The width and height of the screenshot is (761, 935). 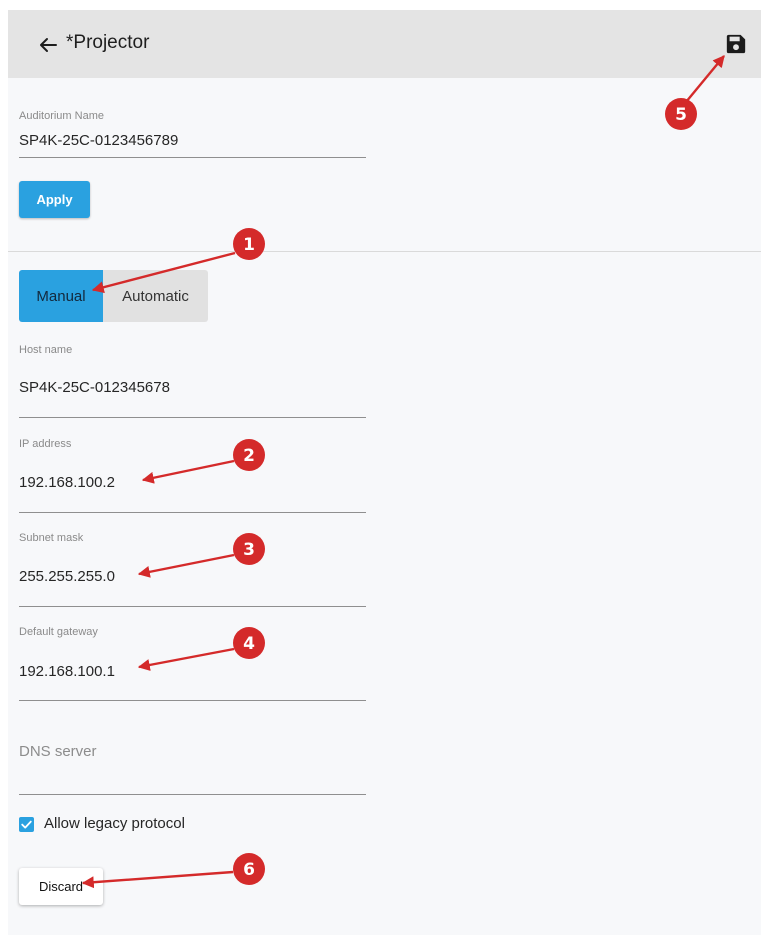 I want to click on auditorium-name-value: SP4K-25C-0123456789, so click(x=98, y=140).